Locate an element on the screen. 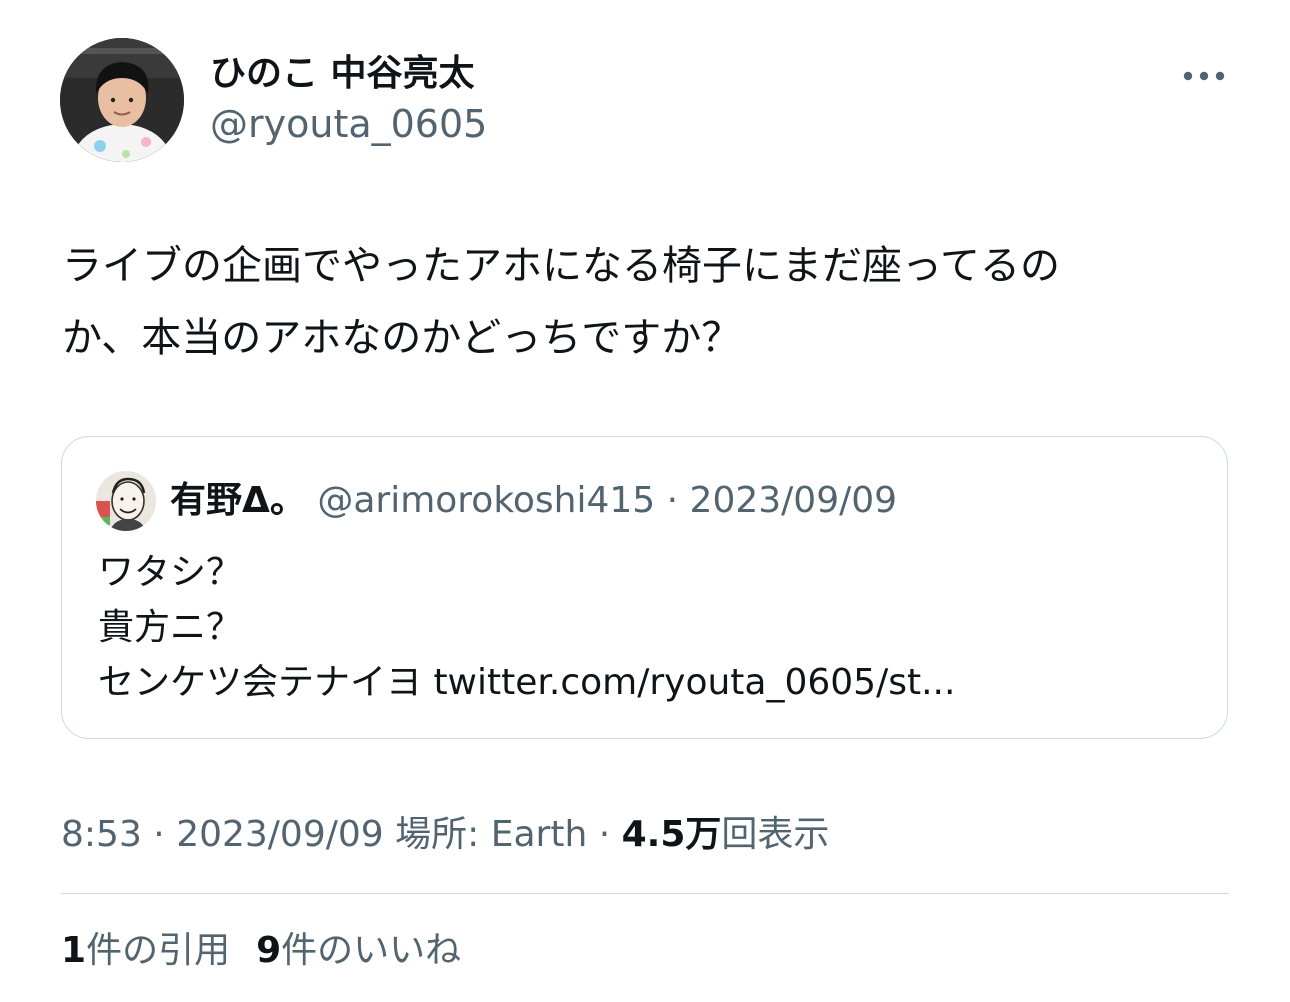  tweet-time: 8:53 is located at coordinates (101, 834).